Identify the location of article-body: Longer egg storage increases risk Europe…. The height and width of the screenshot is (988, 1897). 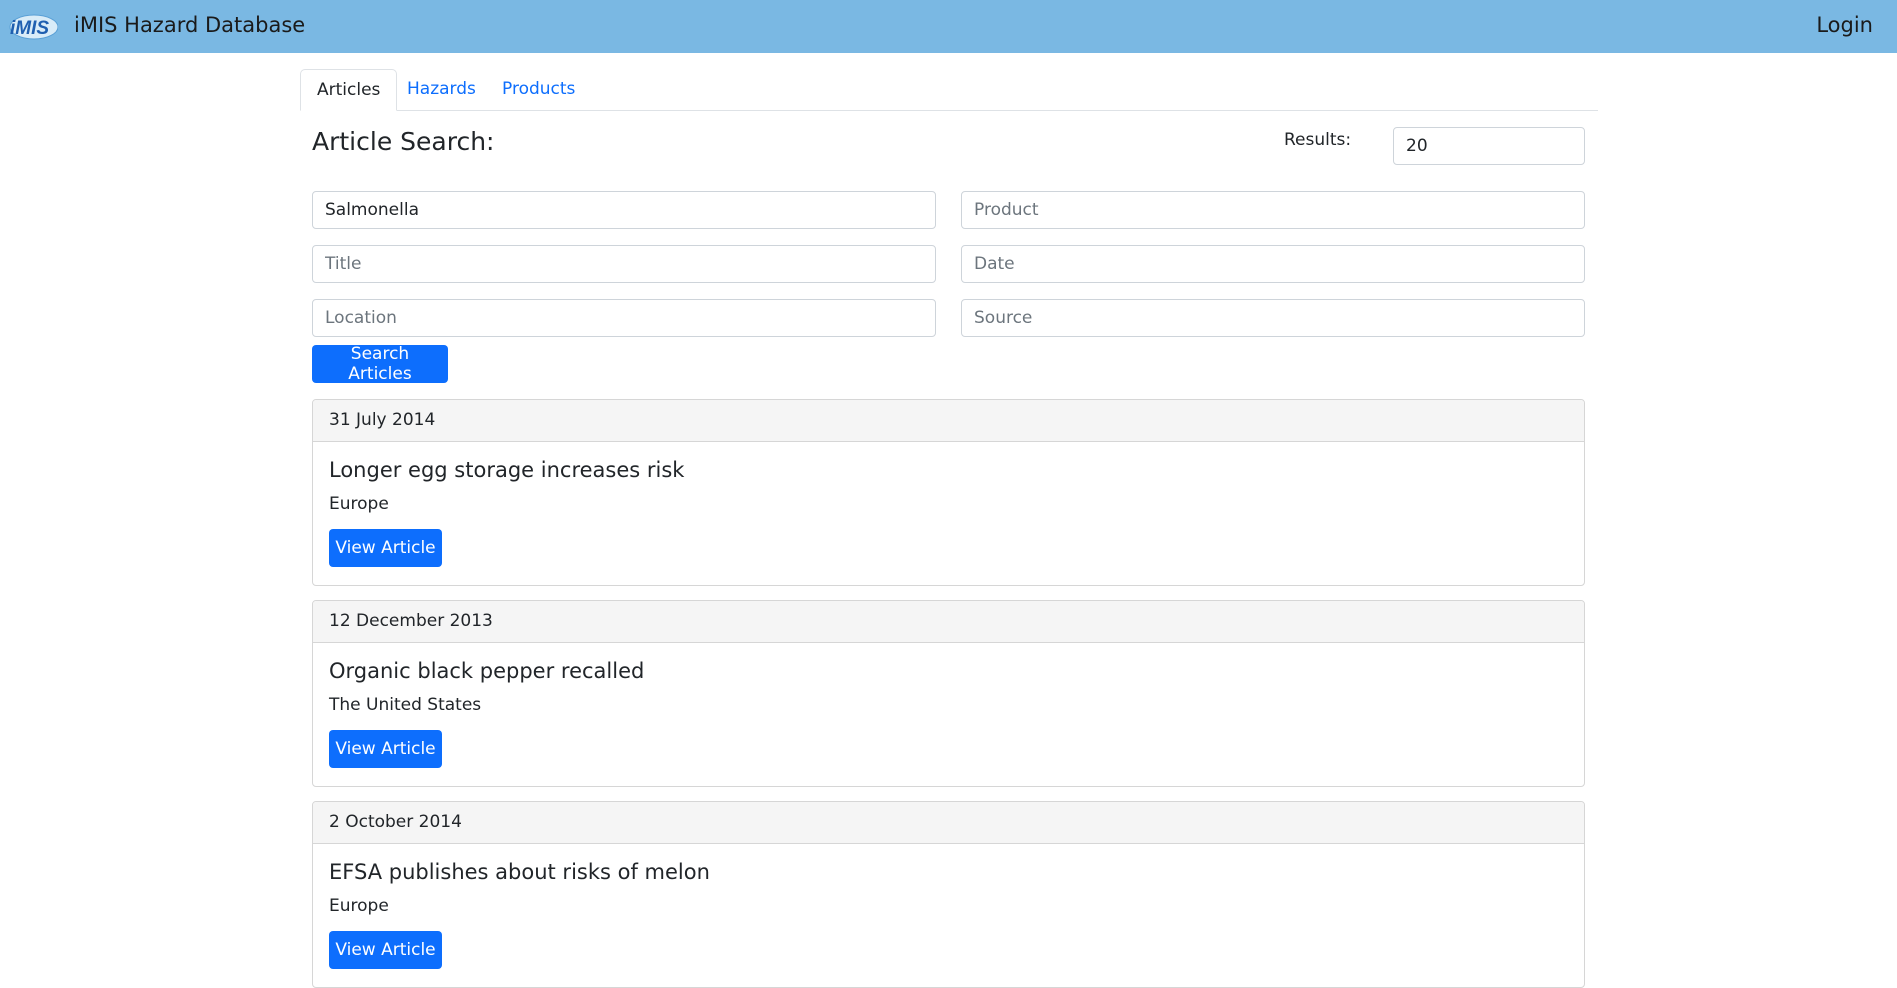
(948, 513).